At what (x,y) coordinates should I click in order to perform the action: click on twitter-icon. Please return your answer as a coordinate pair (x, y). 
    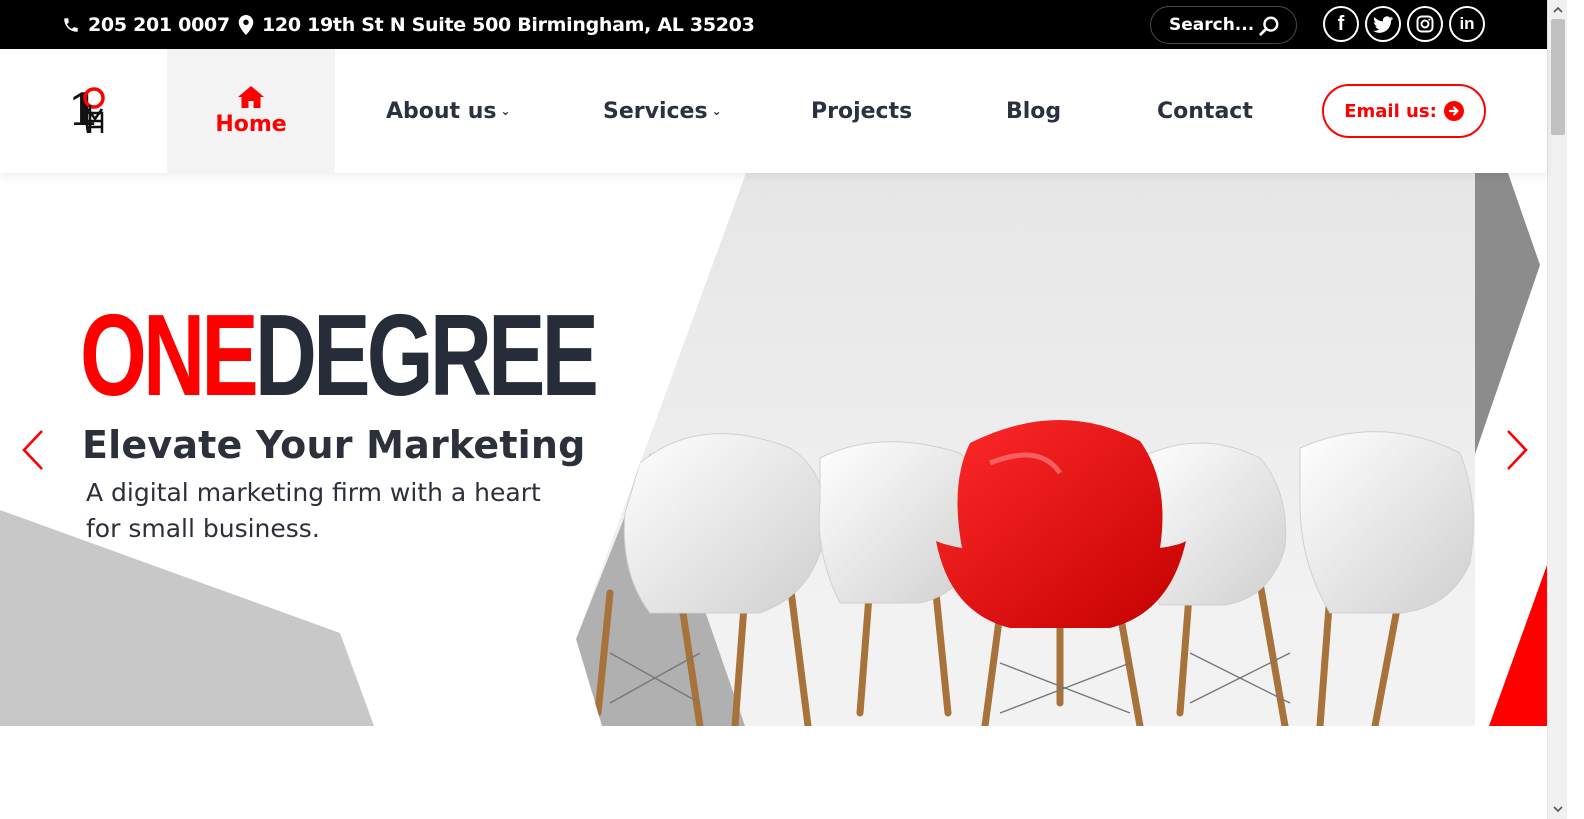
    Looking at the image, I should click on (1383, 24).